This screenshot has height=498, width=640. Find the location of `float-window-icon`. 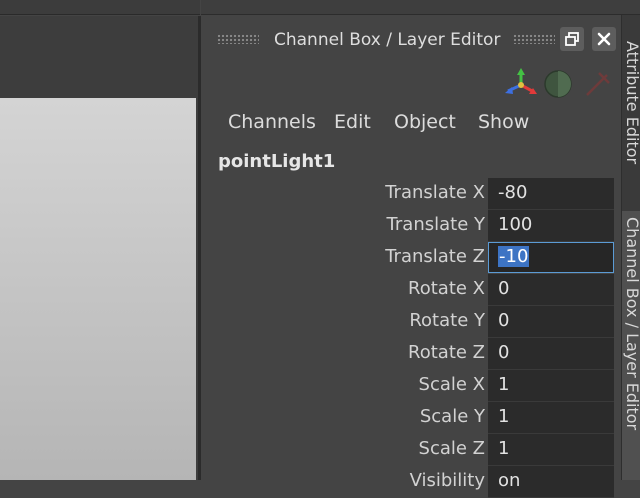

float-window-icon is located at coordinates (572, 39).